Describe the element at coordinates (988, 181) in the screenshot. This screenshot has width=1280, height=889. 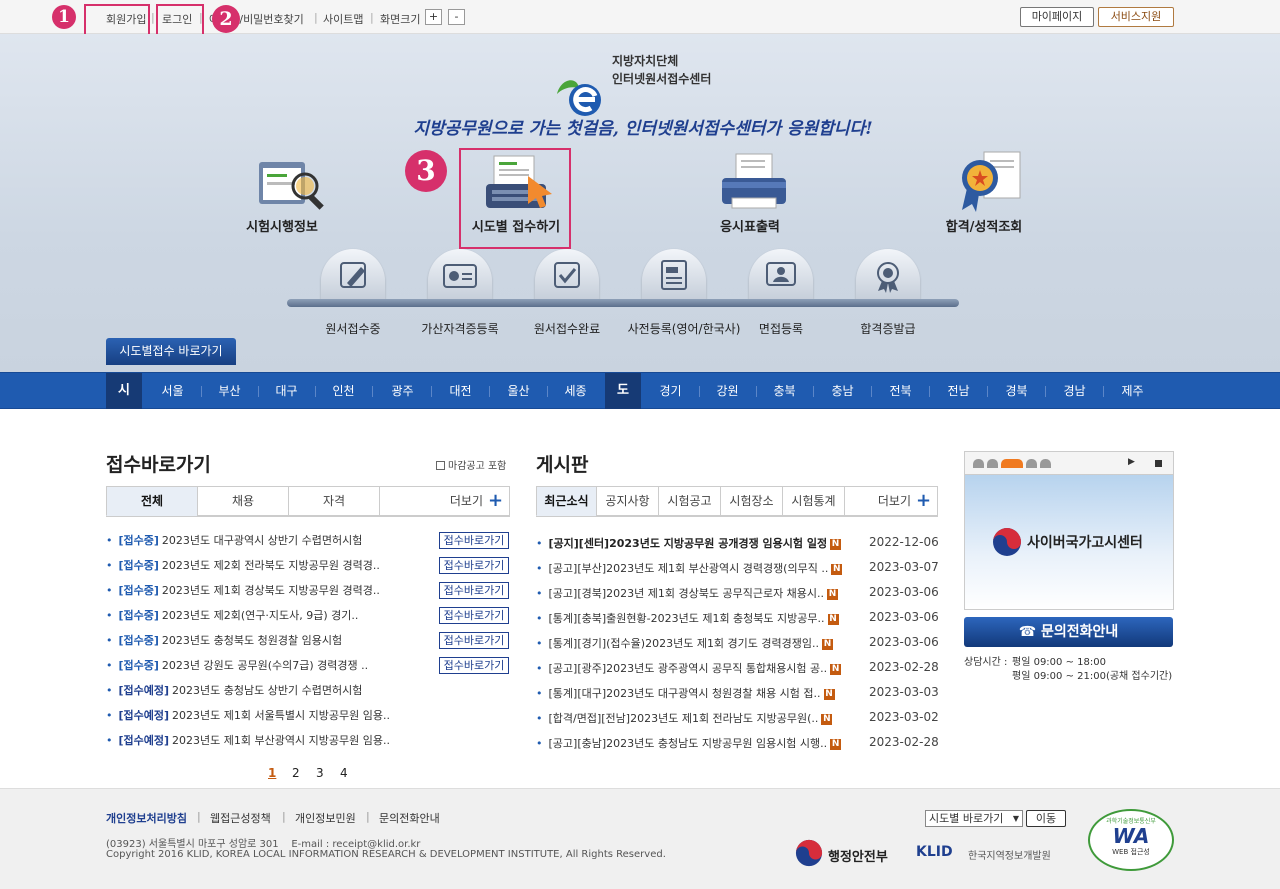
I see `pass-score-inquiry-icon` at that location.